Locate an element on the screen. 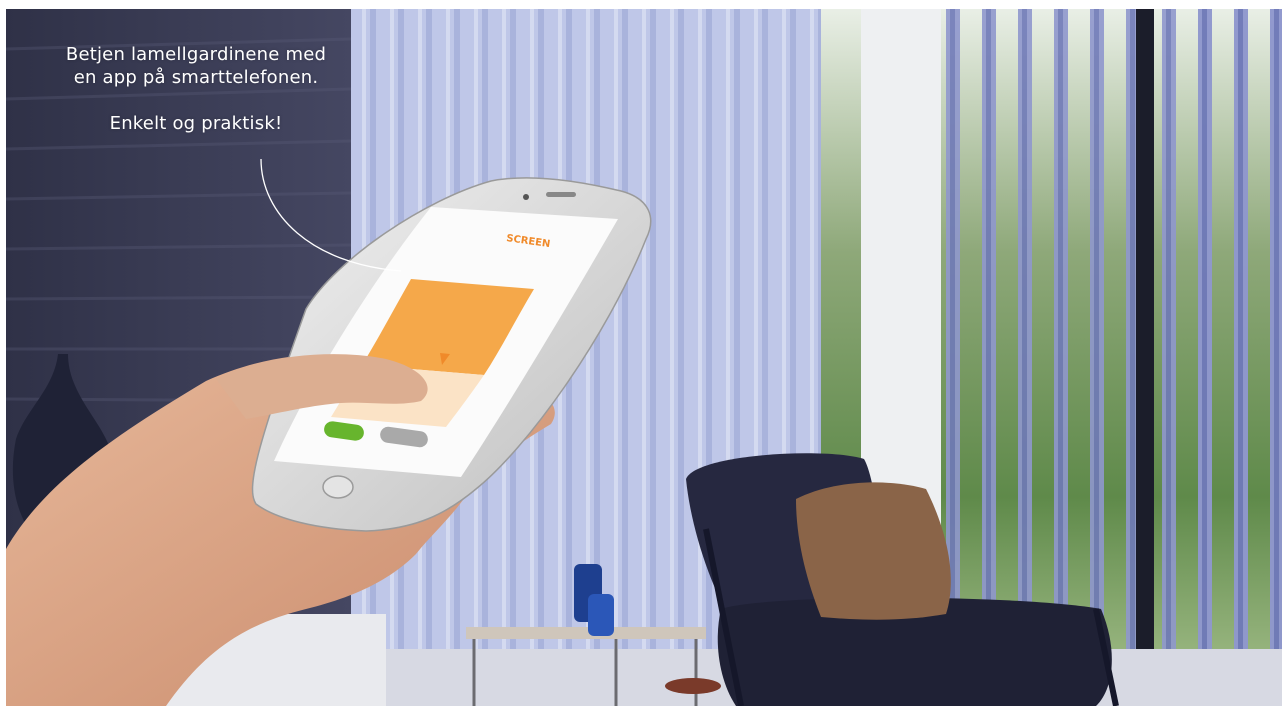  caption-line-1: Betjen lamellgardinene med is located at coordinates (196, 54).